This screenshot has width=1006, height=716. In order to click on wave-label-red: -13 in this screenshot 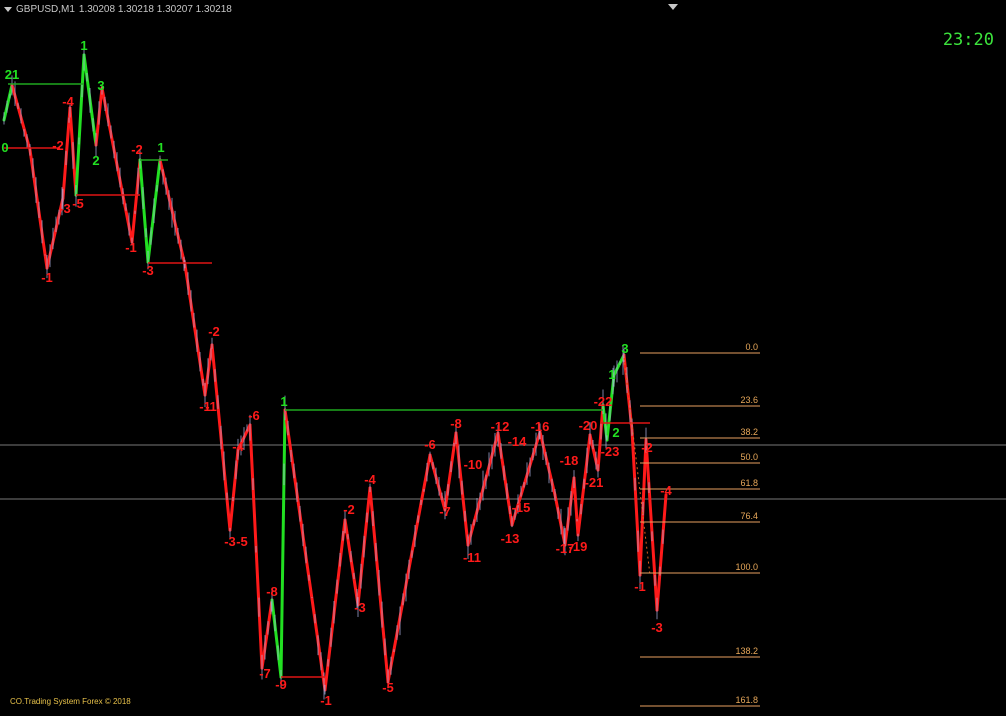, I will do `click(510, 538)`.